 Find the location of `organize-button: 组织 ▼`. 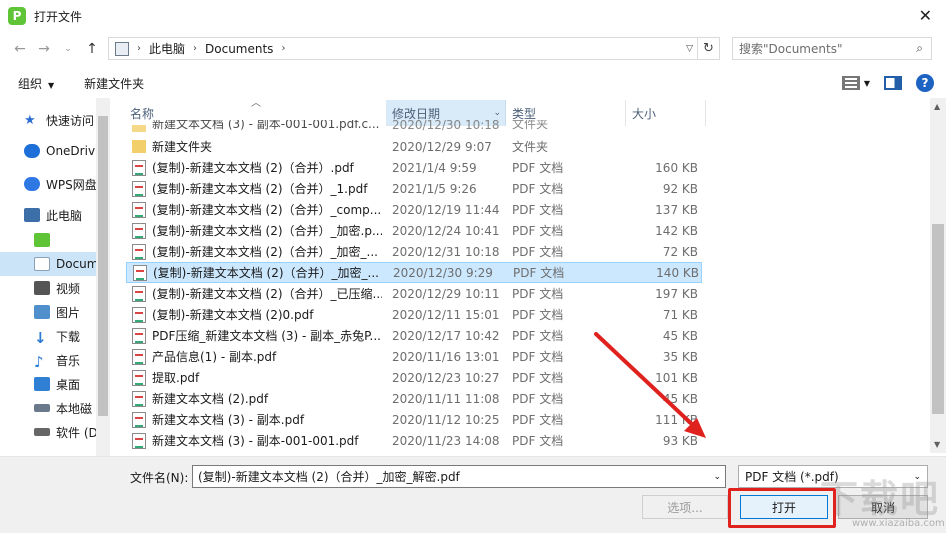

organize-button: 组织 ▼ is located at coordinates (36, 83).